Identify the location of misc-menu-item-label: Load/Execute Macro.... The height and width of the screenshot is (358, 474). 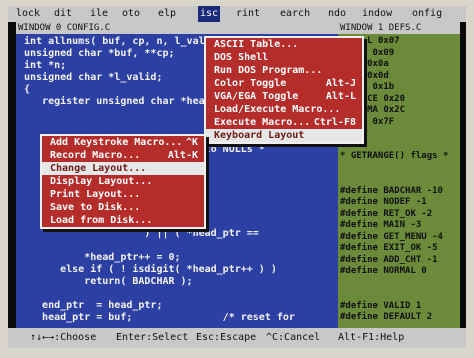
(277, 109).